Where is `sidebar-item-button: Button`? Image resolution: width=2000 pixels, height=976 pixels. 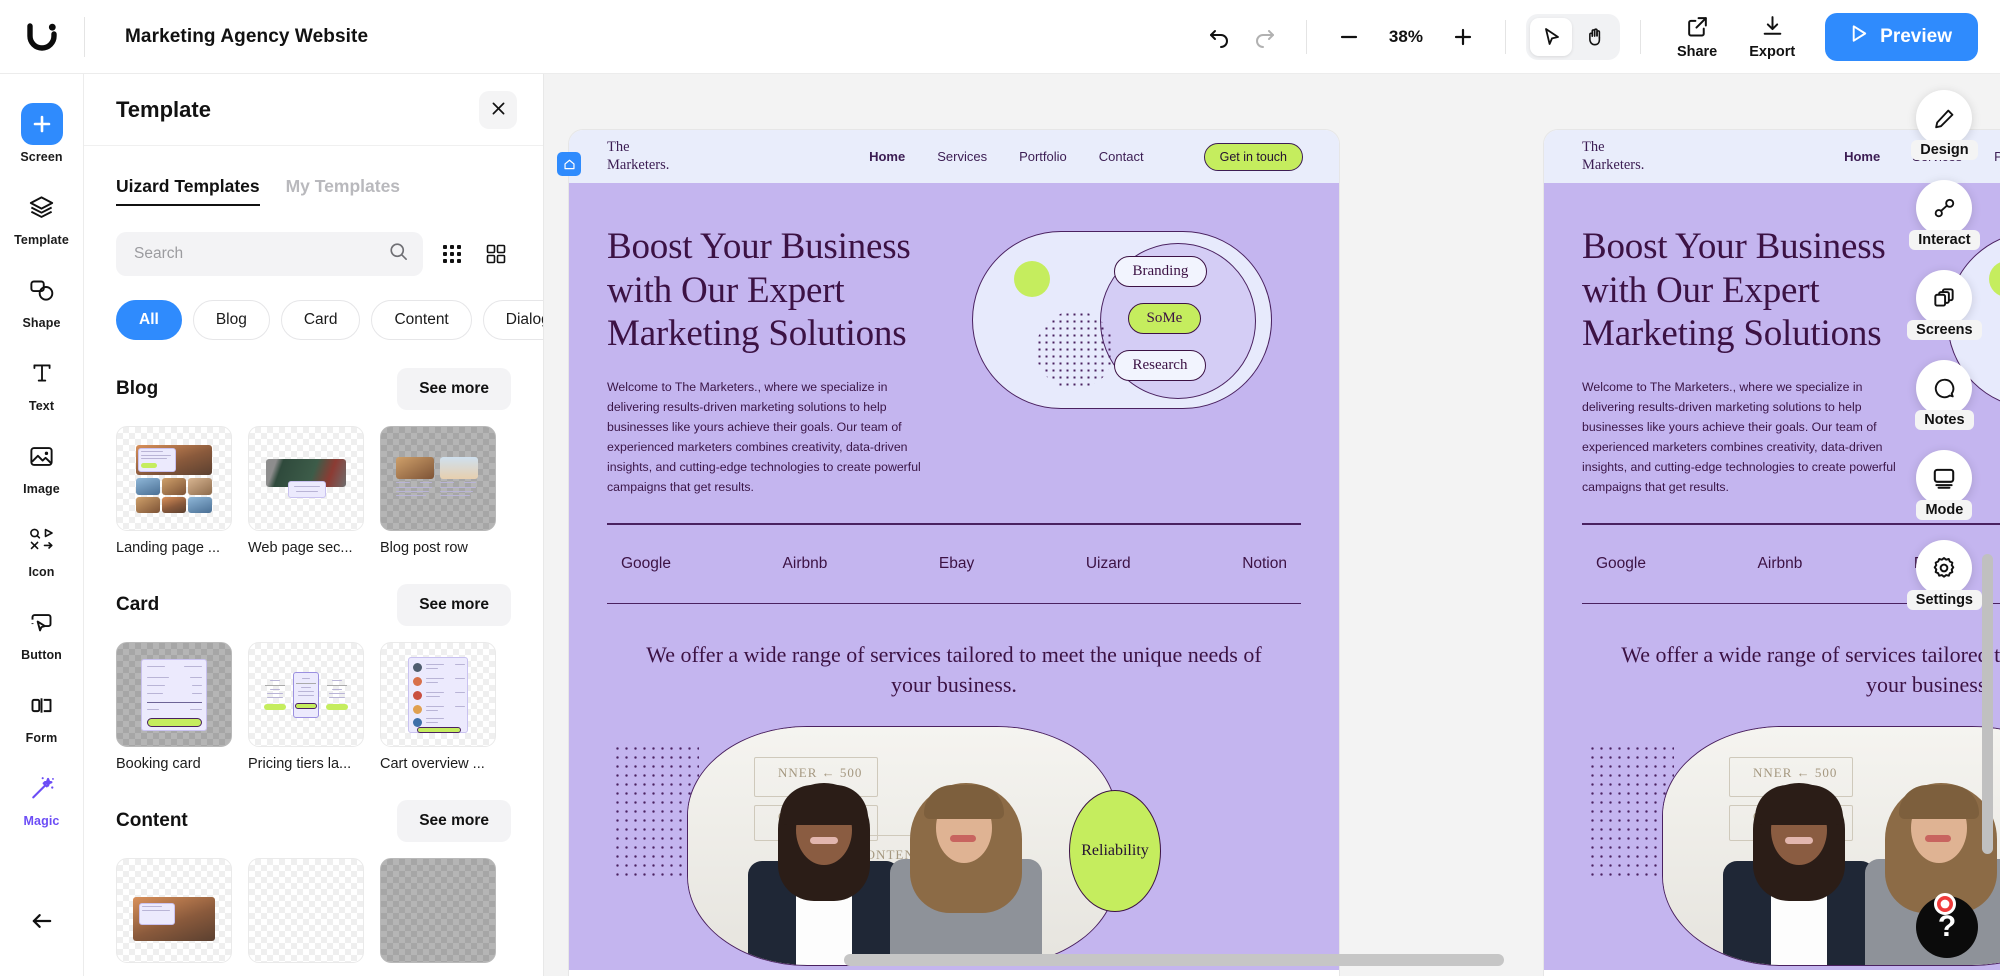
sidebar-item-button: Button is located at coordinates (42, 631).